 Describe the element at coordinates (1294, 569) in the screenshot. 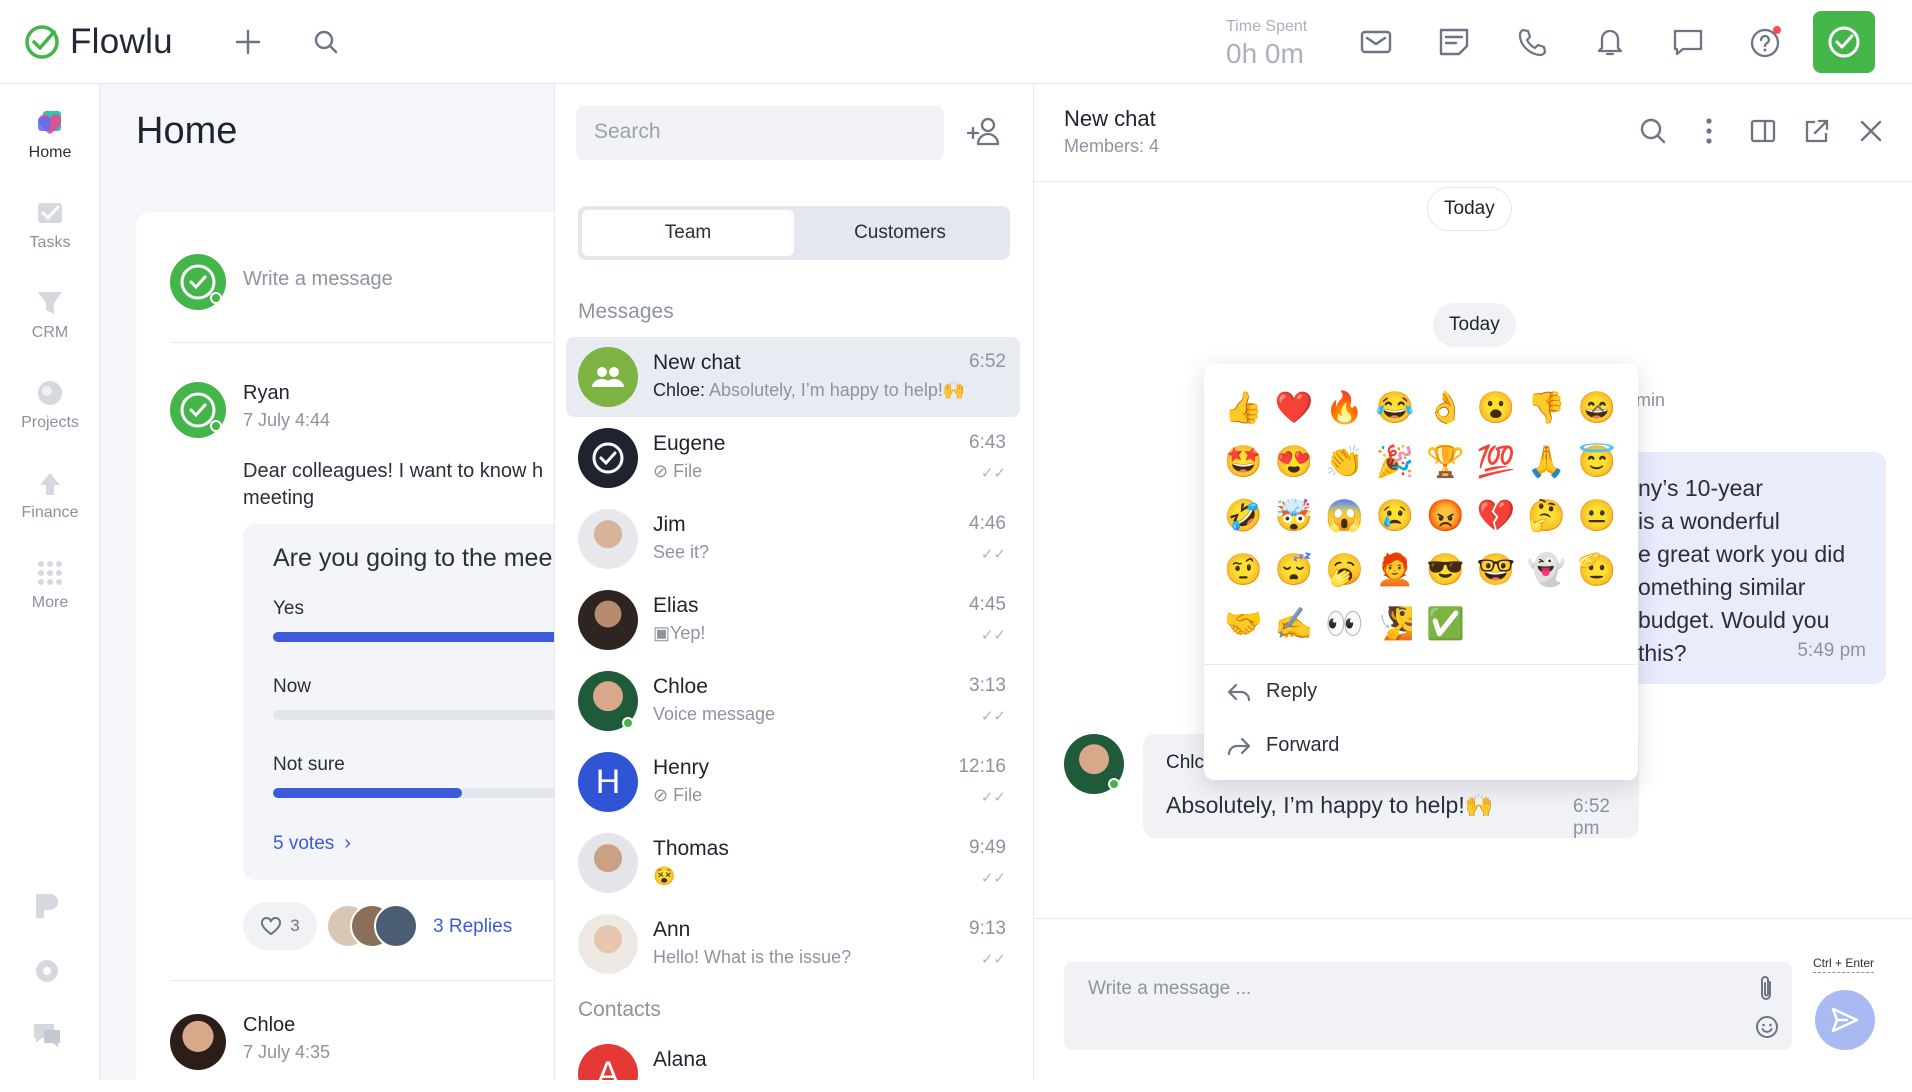

I see `emoji-reaction-25: 😴` at that location.